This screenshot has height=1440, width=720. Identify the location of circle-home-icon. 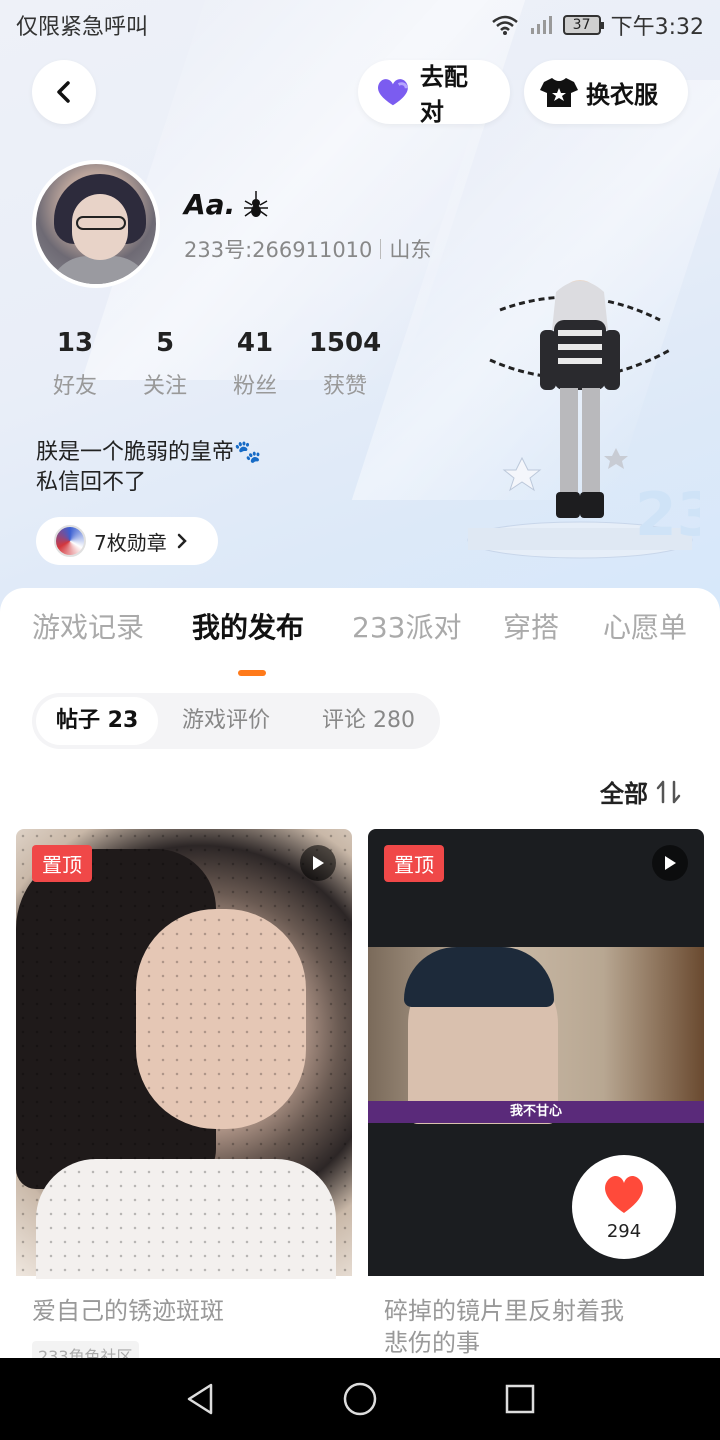
(360, 1399).